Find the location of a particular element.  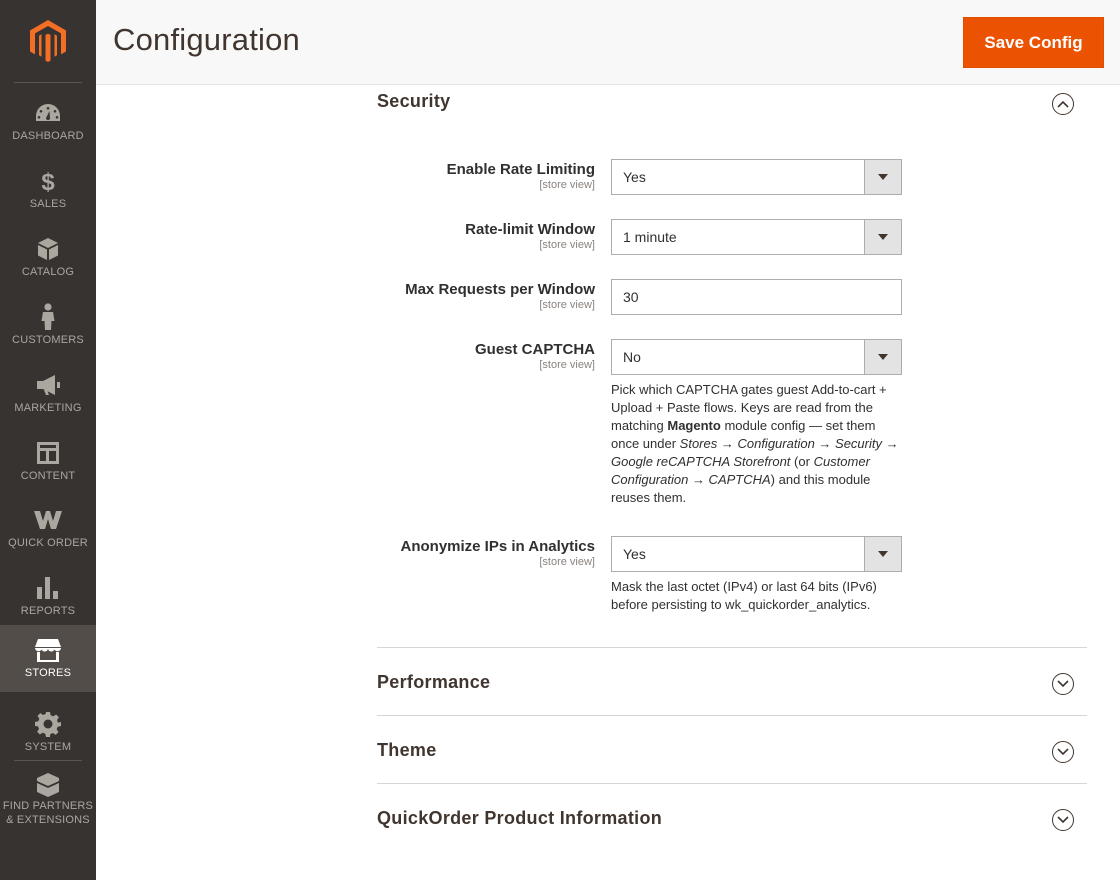

field-label-max-requests: Max Requests per Window [store view] is located at coordinates (500, 296).